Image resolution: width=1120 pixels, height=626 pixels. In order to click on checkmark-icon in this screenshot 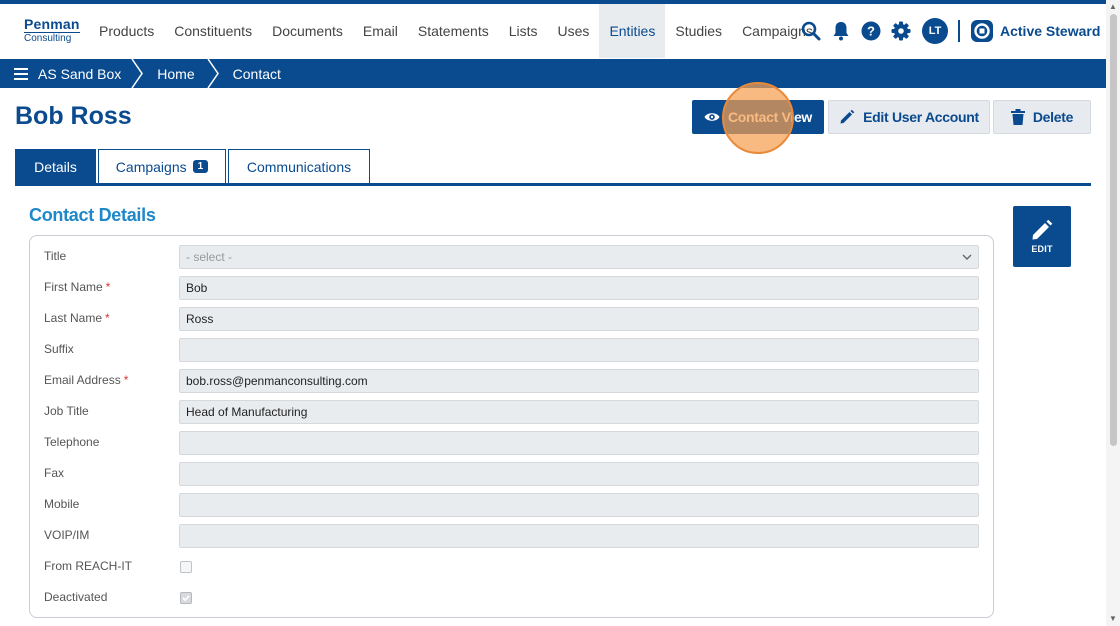, I will do `click(186, 598)`.